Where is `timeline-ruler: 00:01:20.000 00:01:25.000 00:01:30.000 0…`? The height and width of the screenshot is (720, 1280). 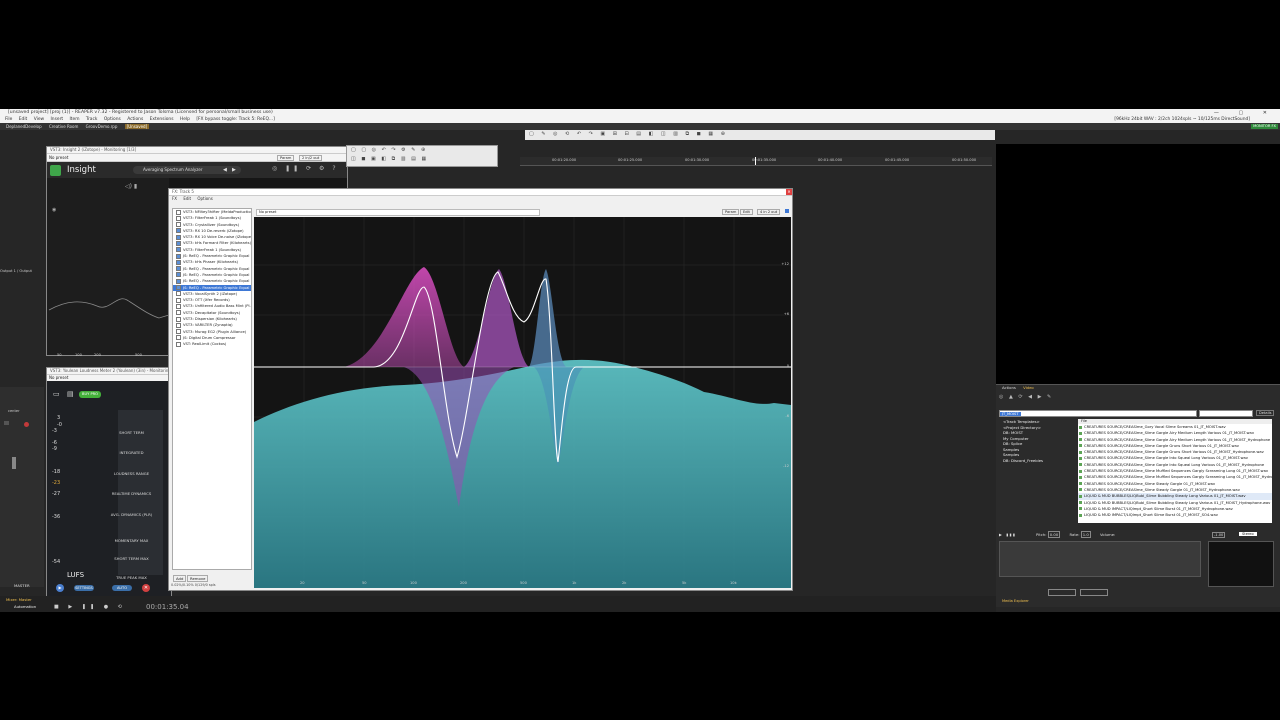
timeline-ruler: 00:01:20.000 00:01:25.000 00:01:30.000 0… is located at coordinates (756, 161).